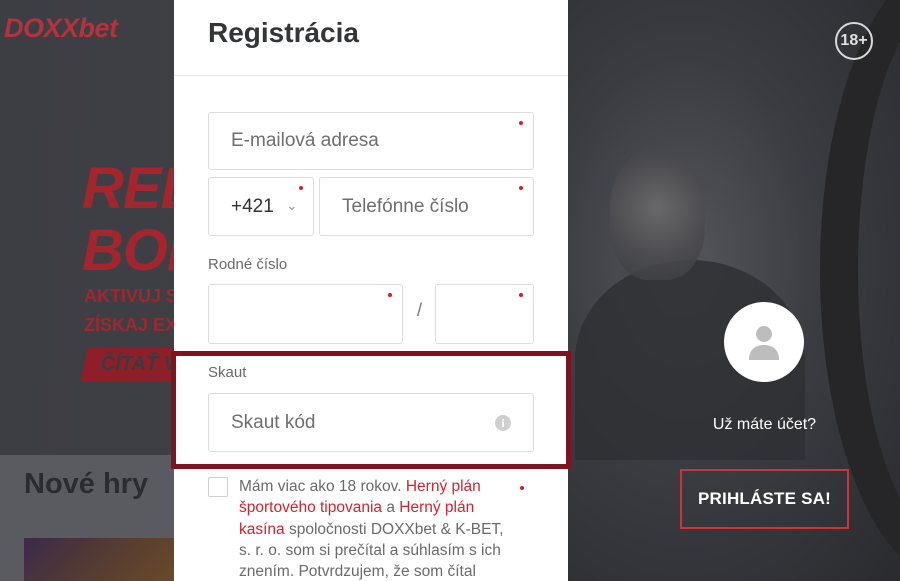 The image size is (900, 581). Describe the element at coordinates (61, 28) in the screenshot. I see `site-logo: DOXXbet` at that location.